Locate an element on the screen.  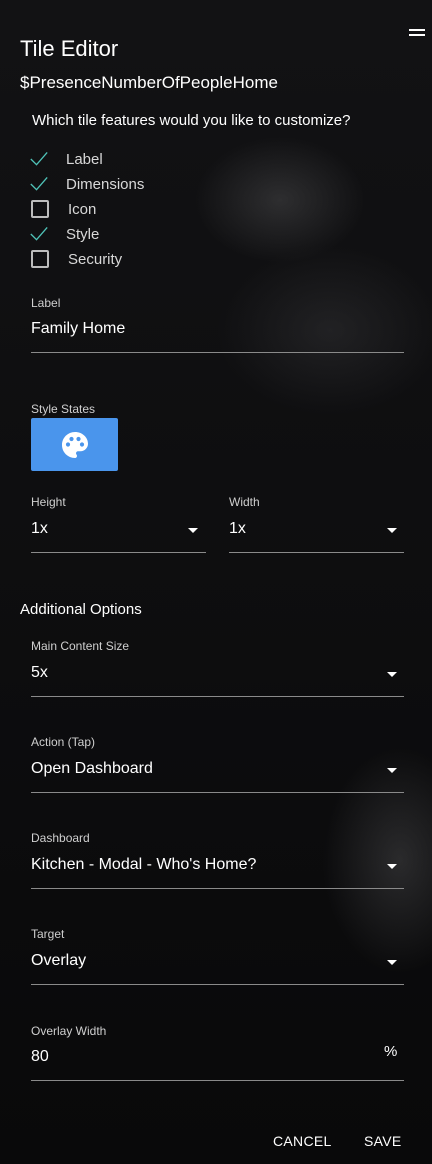
overlay-width-underline is located at coordinates (217, 1080).